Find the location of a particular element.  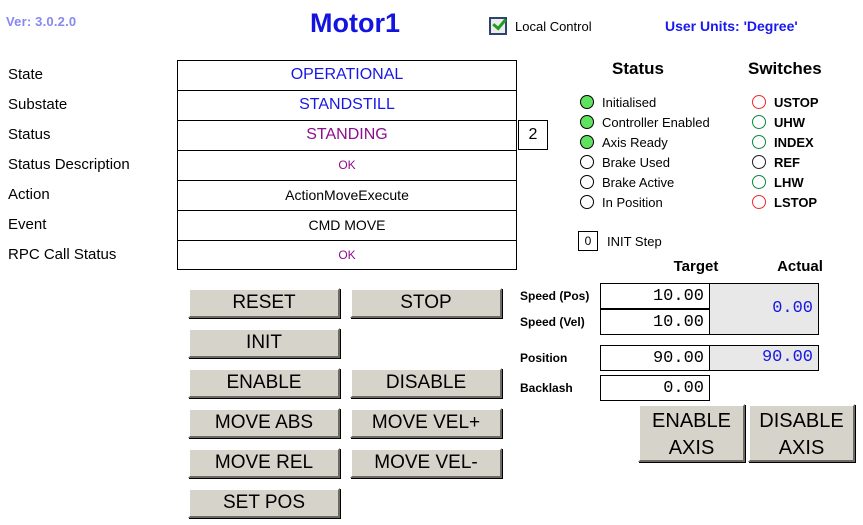

move-vel-minus-button: MOVE VEL- is located at coordinates (426, 463).